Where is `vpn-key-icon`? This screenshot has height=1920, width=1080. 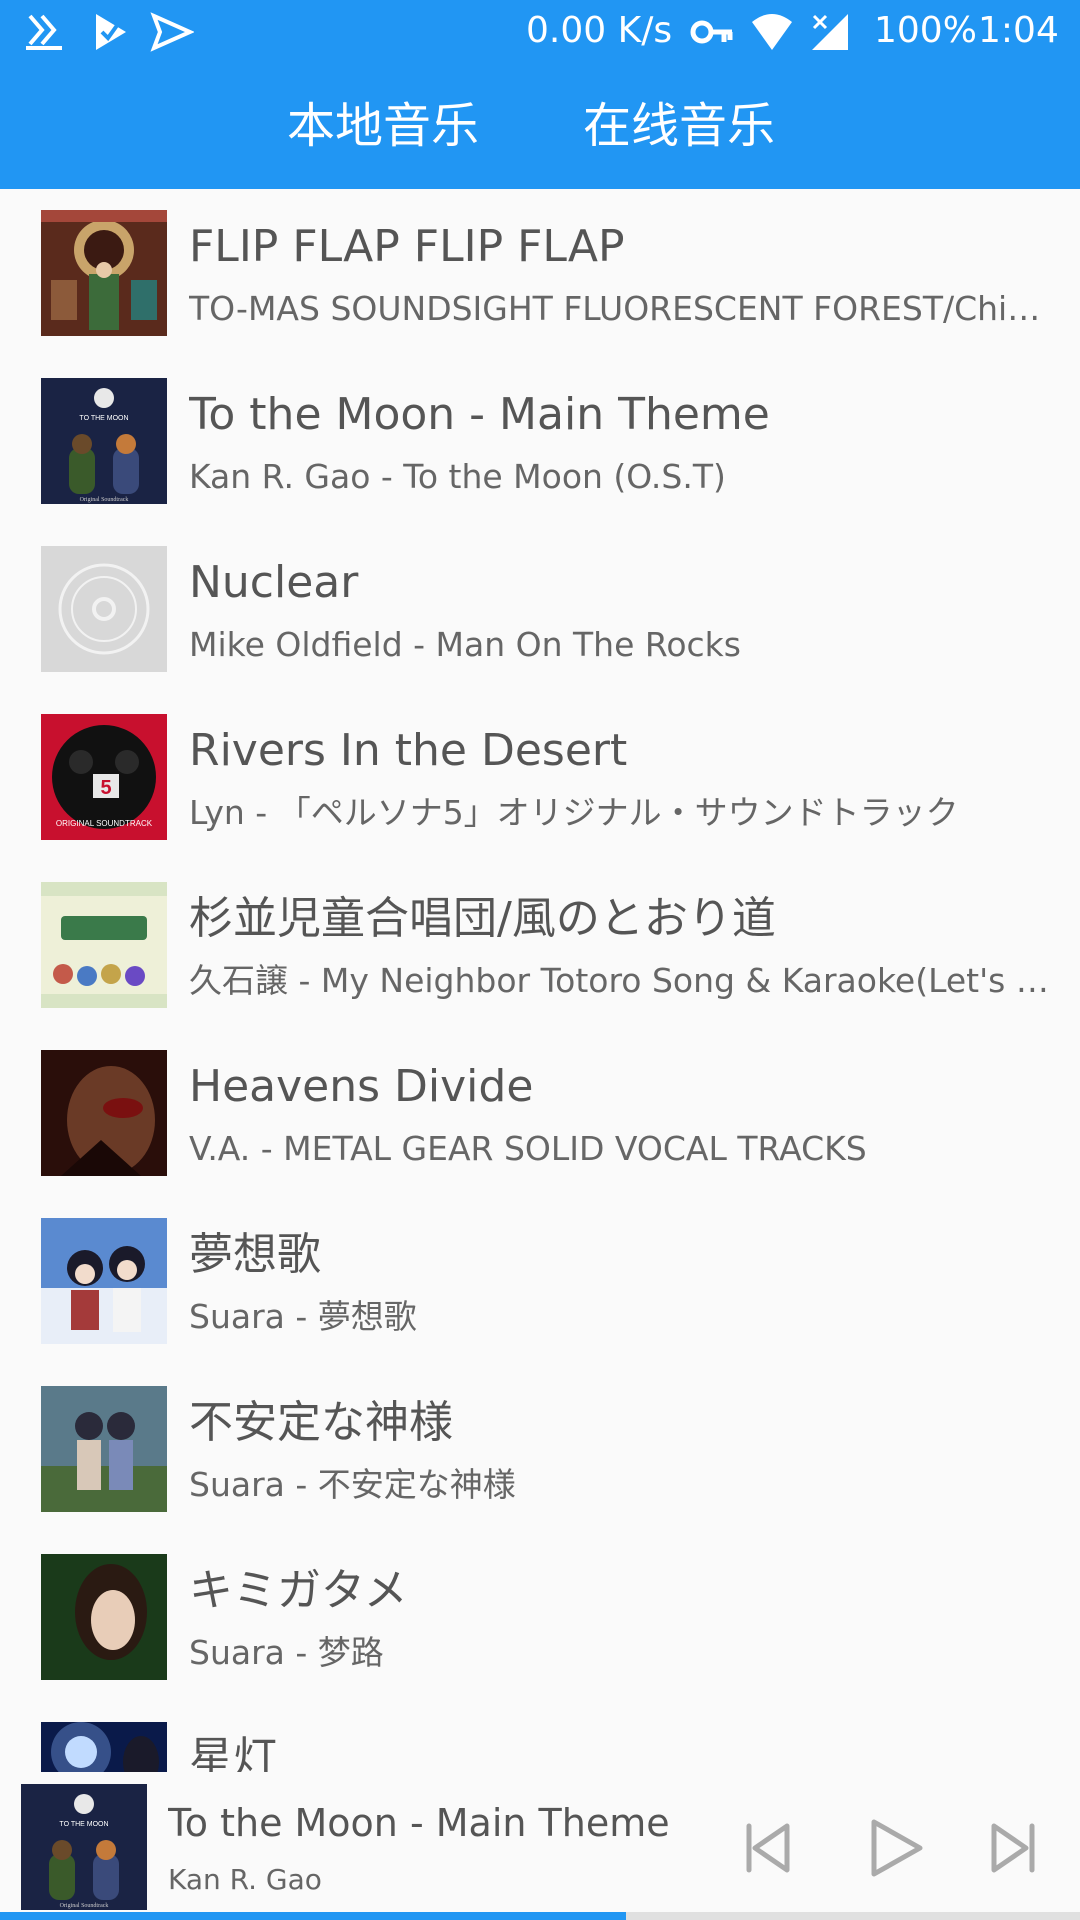 vpn-key-icon is located at coordinates (711, 32).